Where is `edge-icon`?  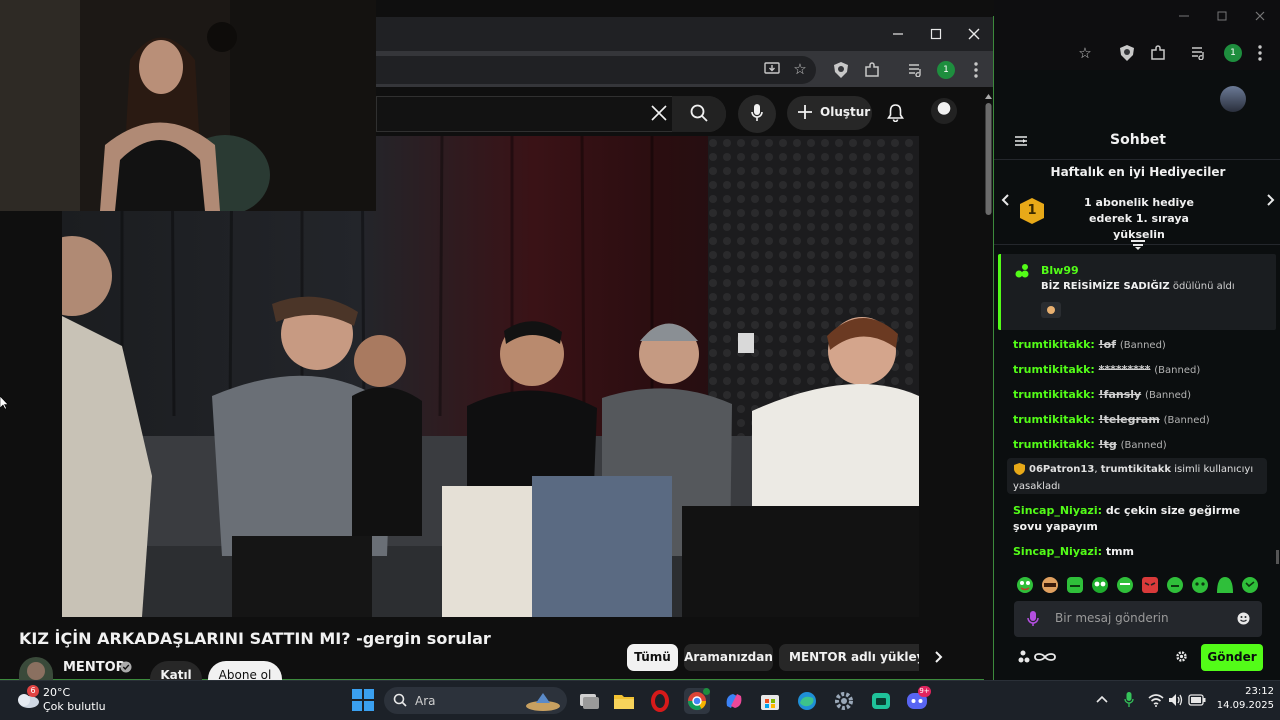 edge-icon is located at coordinates (807, 701).